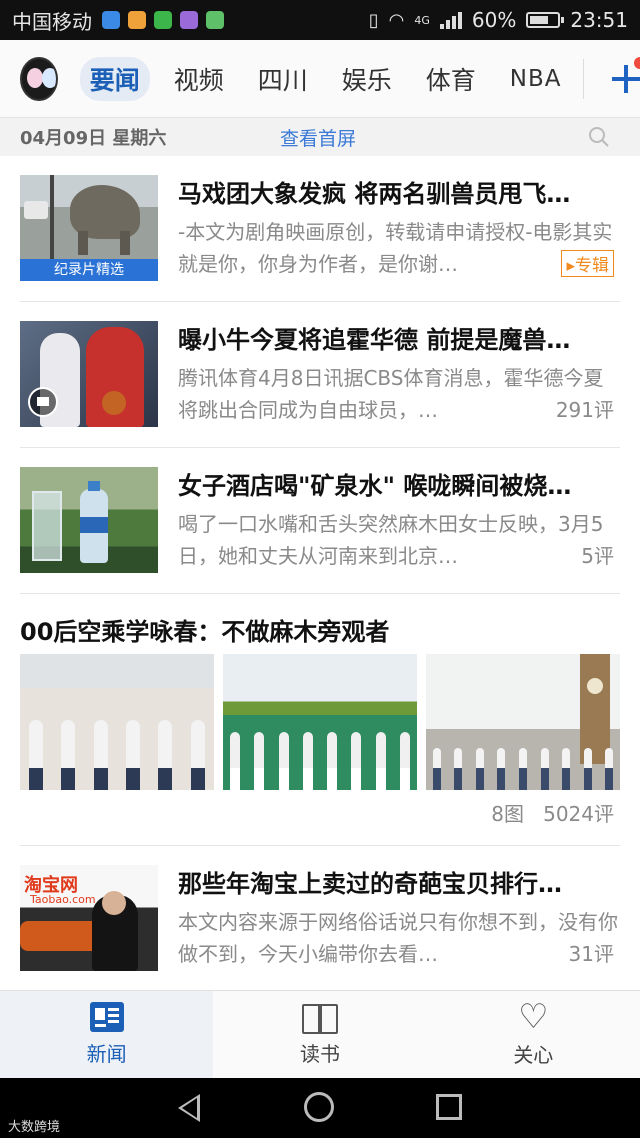  What do you see at coordinates (93, 138) in the screenshot?
I see `date-label: 04月09日 星期六` at bounding box center [93, 138].